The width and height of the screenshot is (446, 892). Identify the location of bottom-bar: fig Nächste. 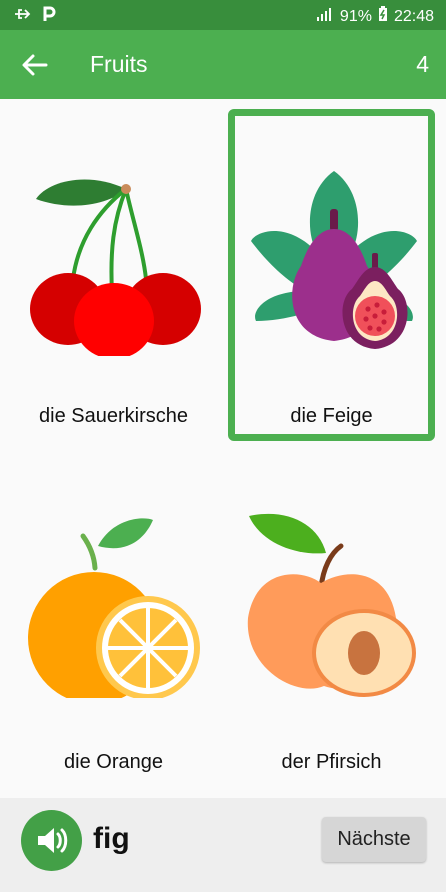
(223, 845).